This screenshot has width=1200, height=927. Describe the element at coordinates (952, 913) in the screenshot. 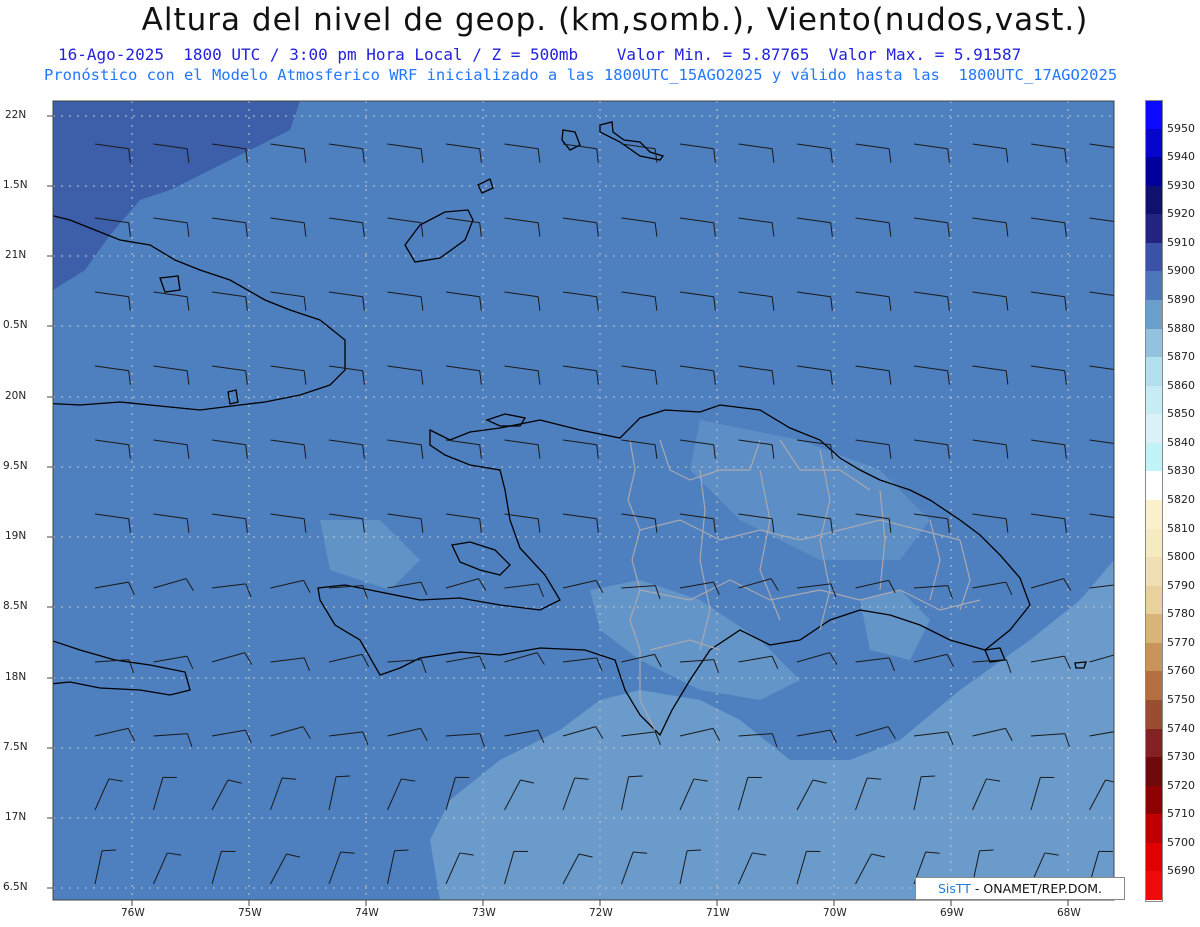

I see `lon-label: 69W` at that location.